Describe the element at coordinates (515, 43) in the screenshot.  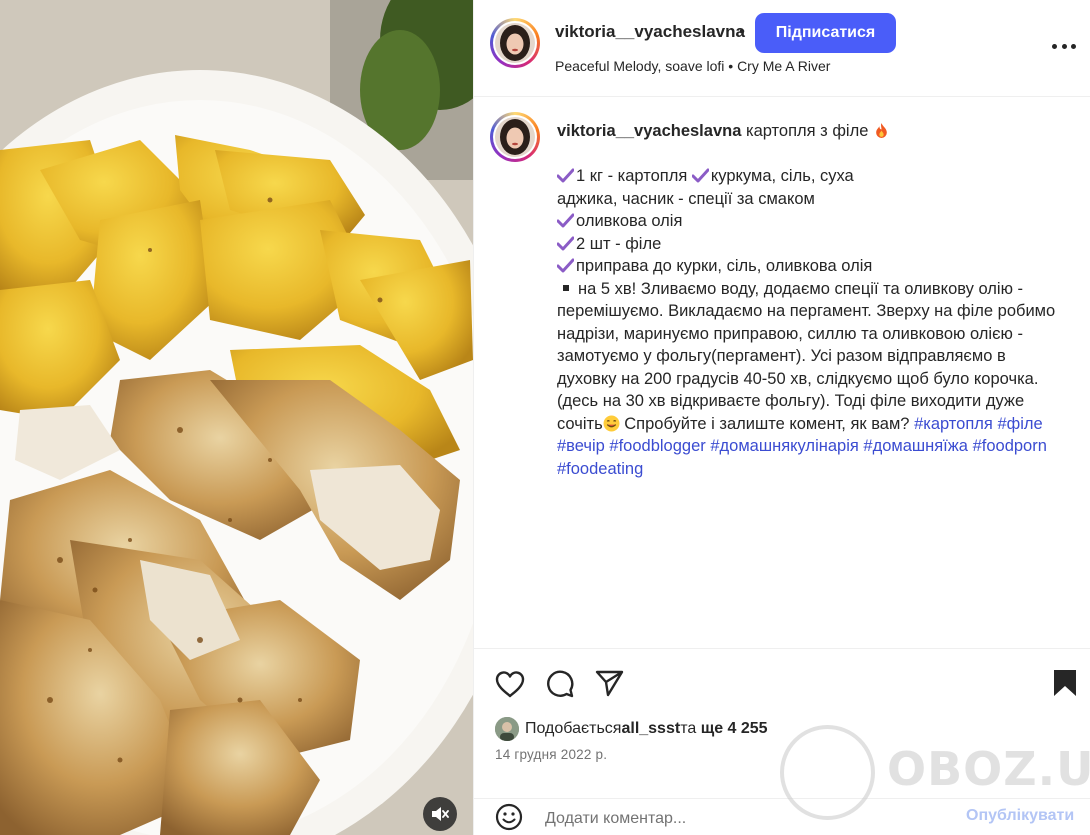
I see `avatar` at that location.